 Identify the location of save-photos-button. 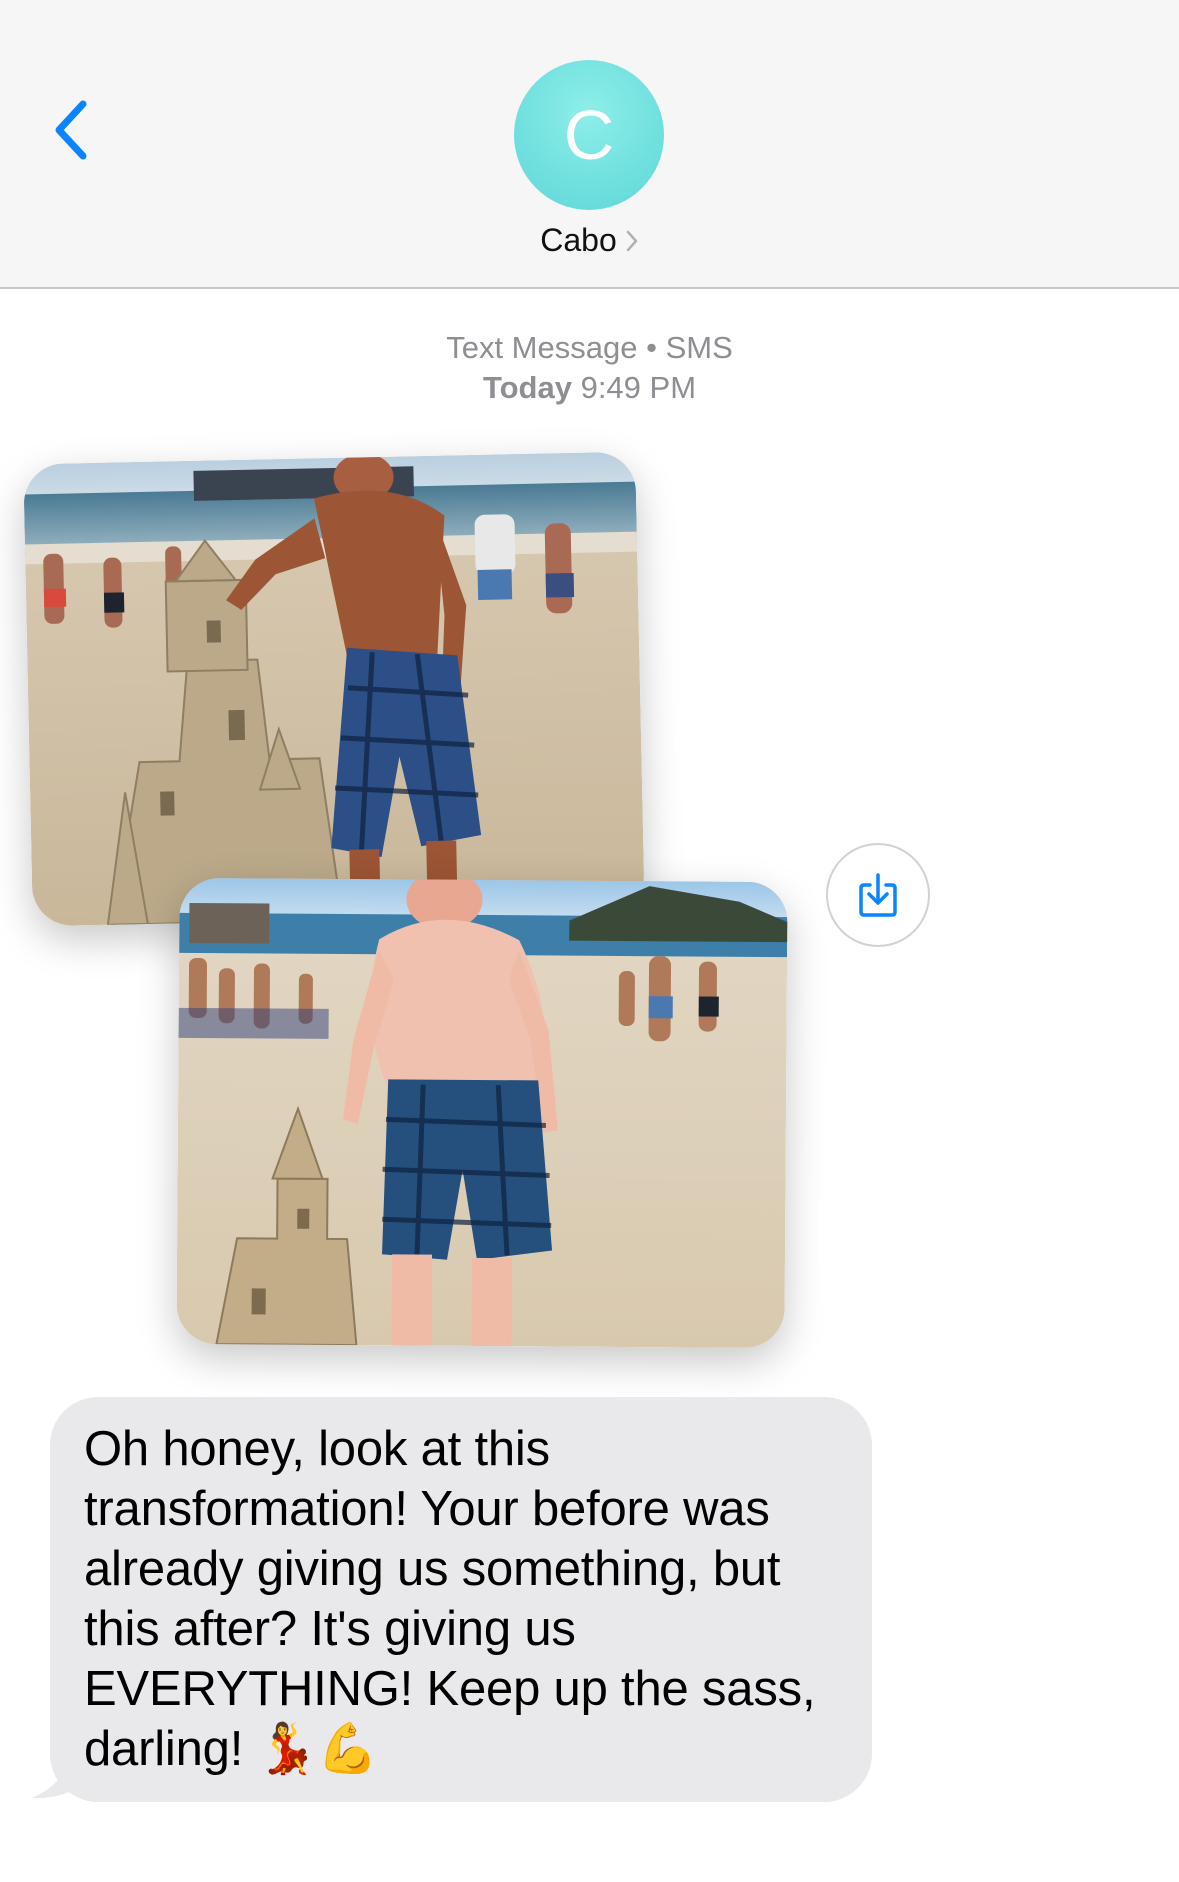
(878, 895).